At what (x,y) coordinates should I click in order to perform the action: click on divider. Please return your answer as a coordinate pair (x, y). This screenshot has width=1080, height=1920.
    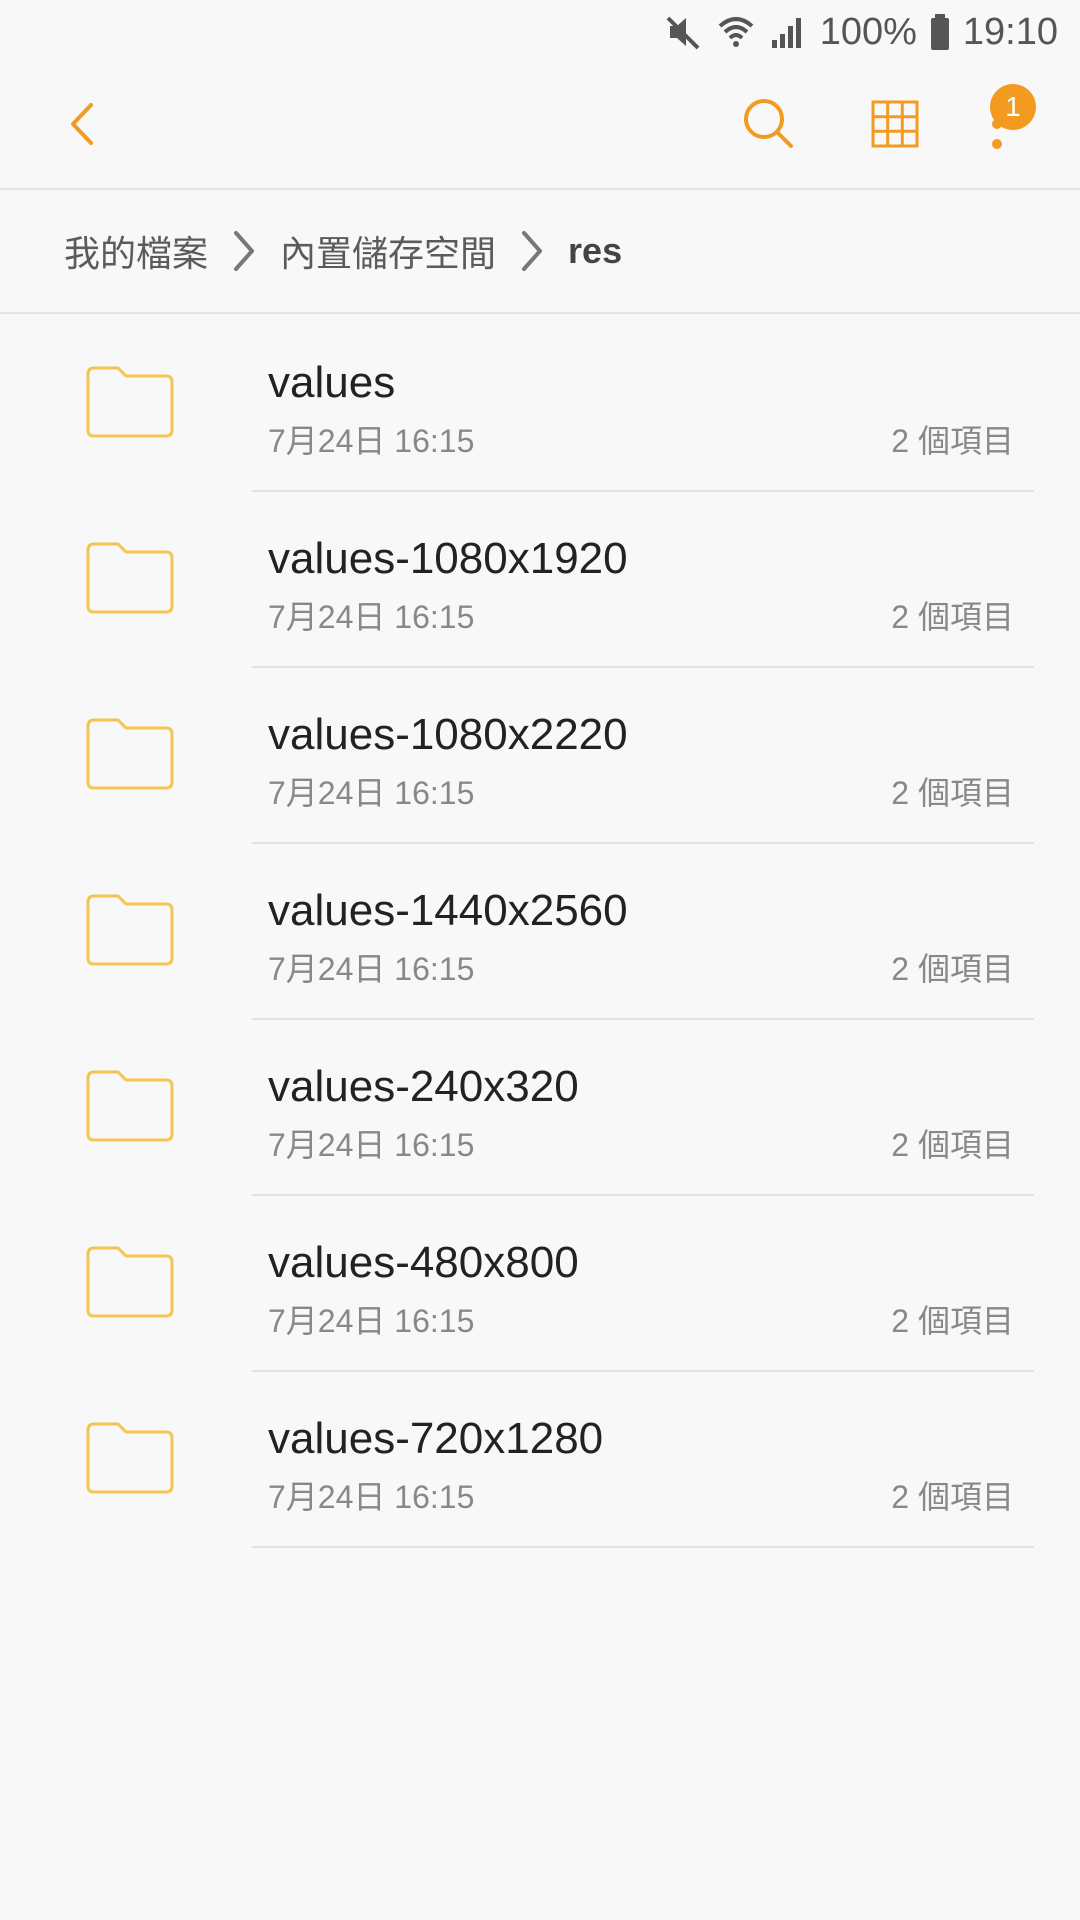
    Looking at the image, I should click on (643, 1547).